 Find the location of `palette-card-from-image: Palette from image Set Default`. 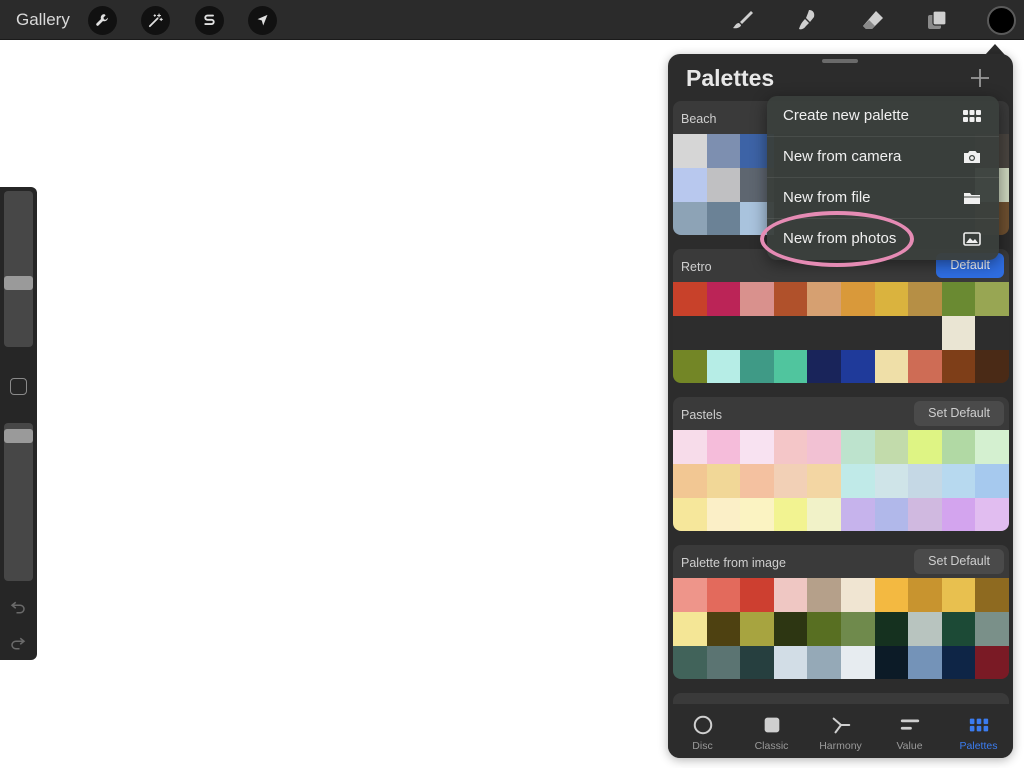

palette-card-from-image: Palette from image Set Default is located at coordinates (841, 612).